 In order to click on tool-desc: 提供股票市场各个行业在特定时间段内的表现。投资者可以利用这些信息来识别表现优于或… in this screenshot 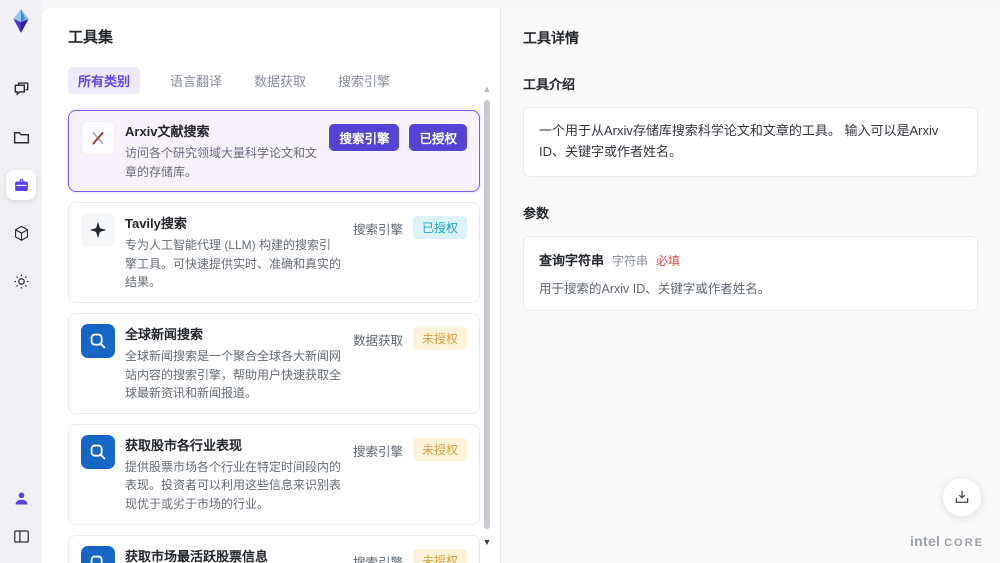, I will do `click(233, 485)`.